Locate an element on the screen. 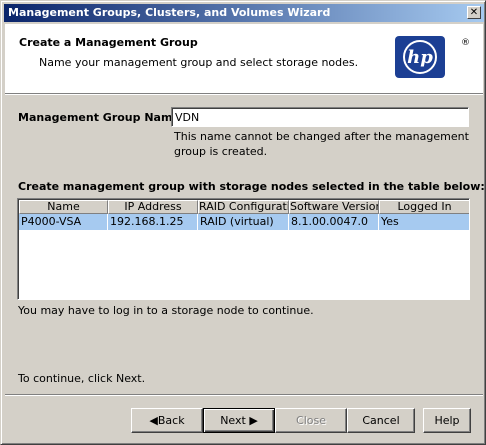 This screenshot has height=445, width=486. step-title: Create a Management Group is located at coordinates (108, 42).